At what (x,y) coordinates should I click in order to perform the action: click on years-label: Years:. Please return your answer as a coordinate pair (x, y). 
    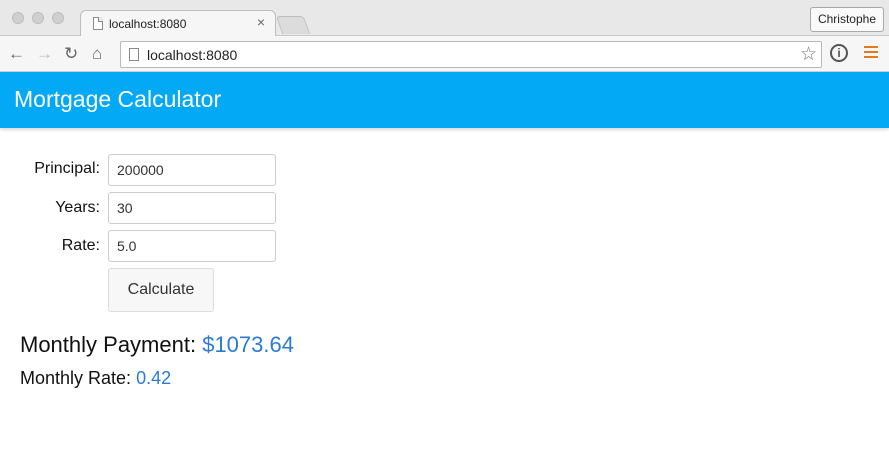
    Looking at the image, I should click on (77, 207).